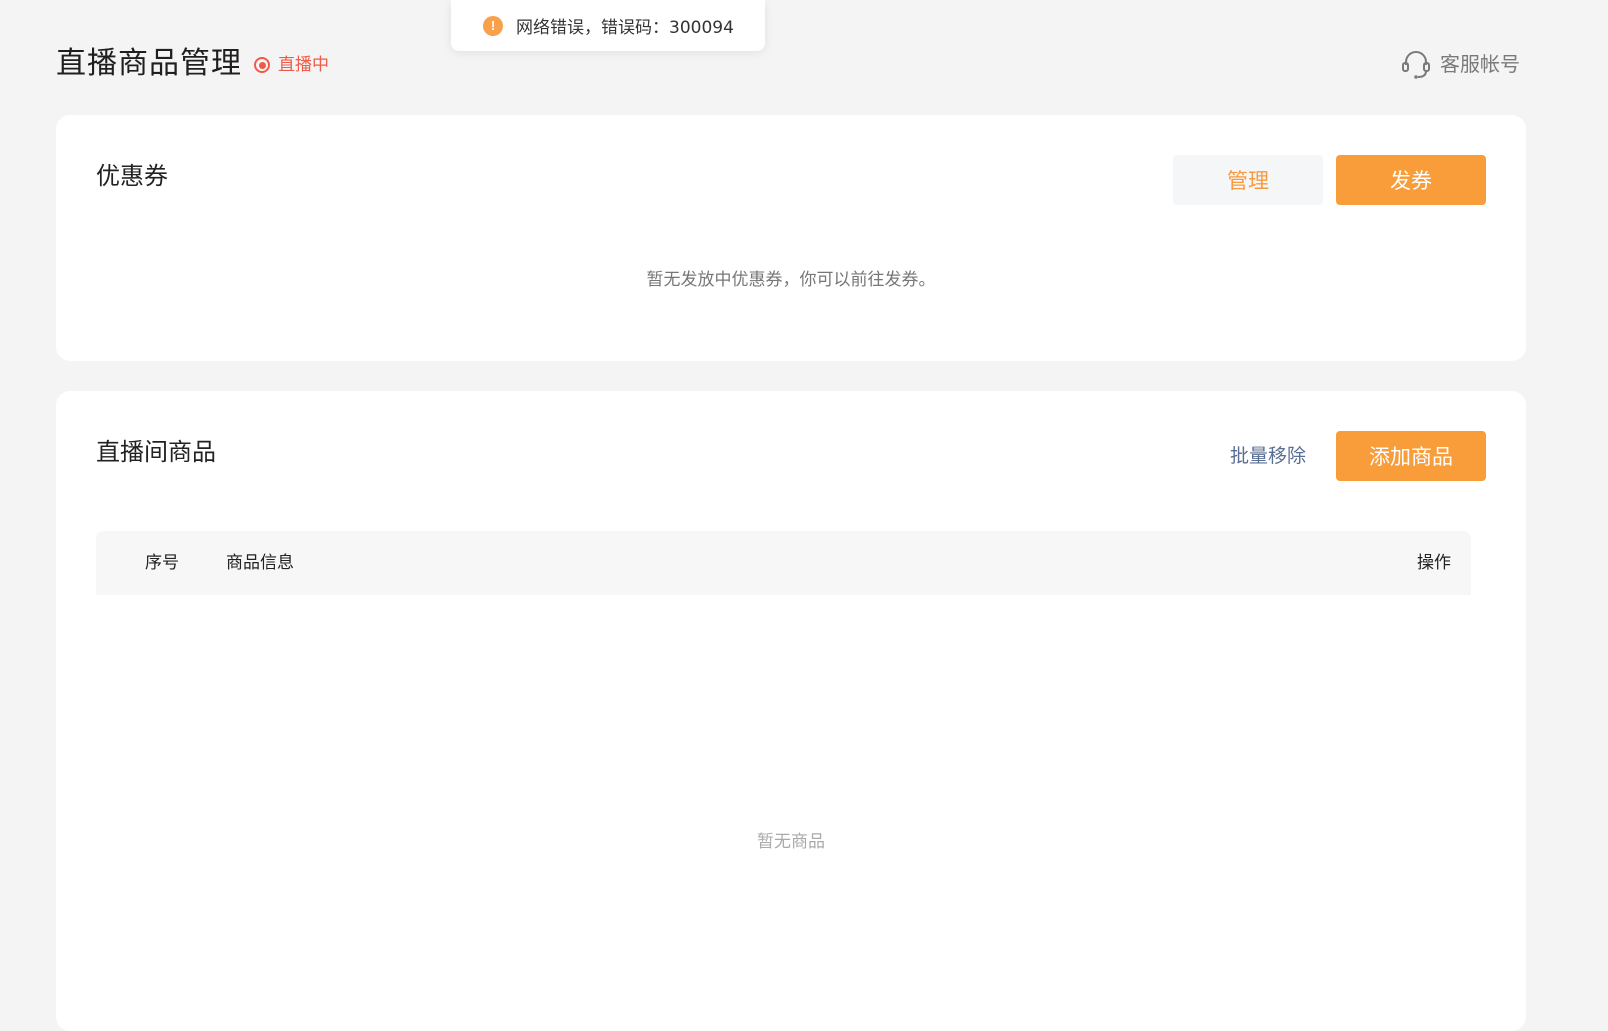 This screenshot has height=1031, width=1608. What do you see at coordinates (1411, 180) in the screenshot?
I see `issue-coupon-button: 发券` at bounding box center [1411, 180].